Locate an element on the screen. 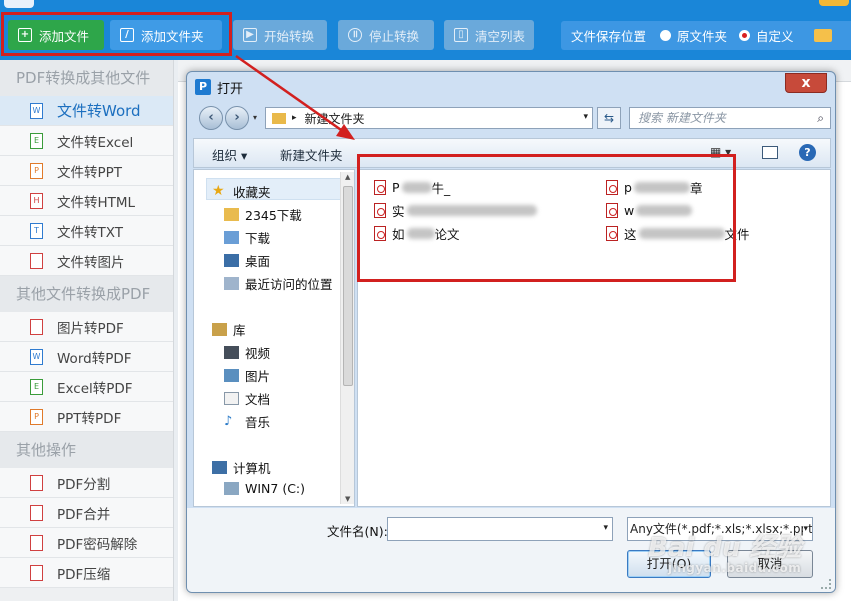  file-type-icon: P is located at coordinates (36, 416).